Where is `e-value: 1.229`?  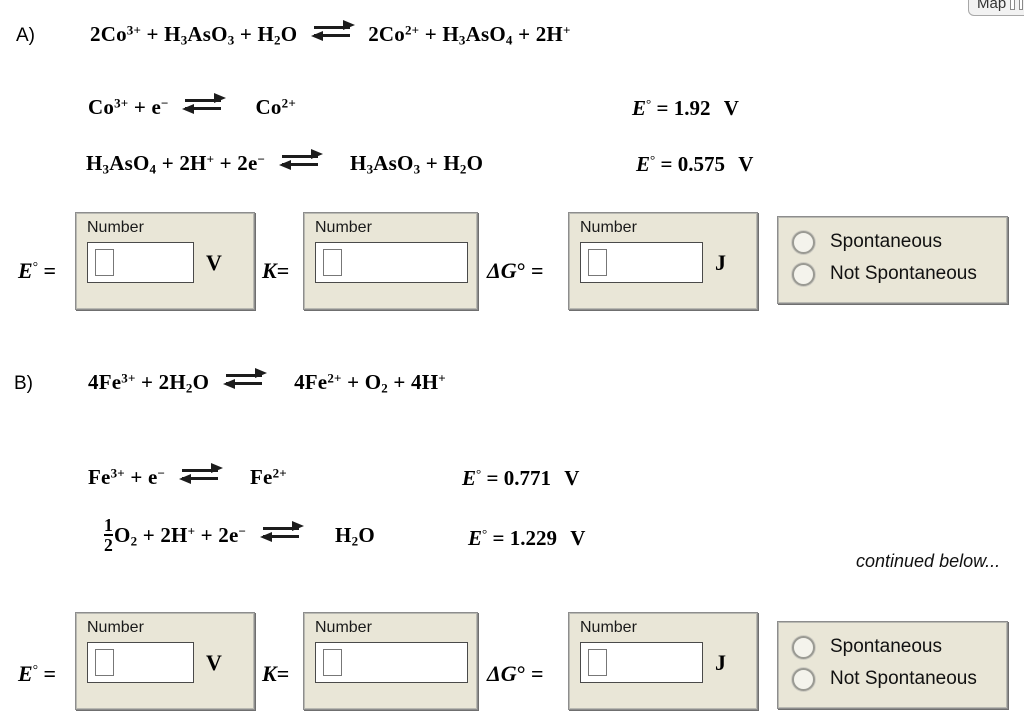
e-value: 1.229 is located at coordinates (533, 538).